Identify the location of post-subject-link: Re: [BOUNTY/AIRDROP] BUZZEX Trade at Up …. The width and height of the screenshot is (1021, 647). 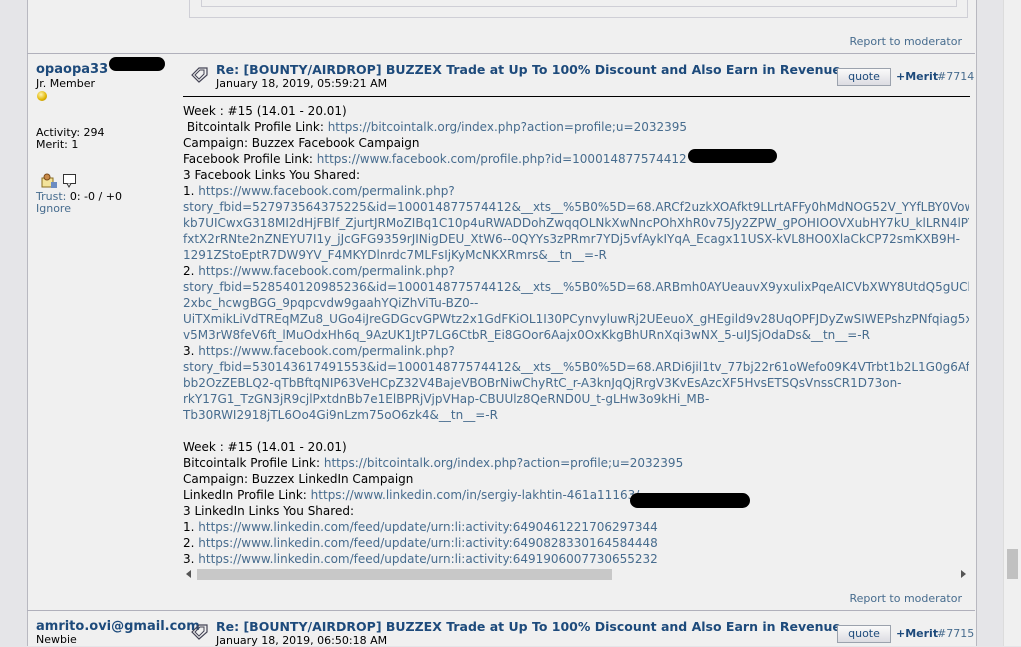
(528, 69).